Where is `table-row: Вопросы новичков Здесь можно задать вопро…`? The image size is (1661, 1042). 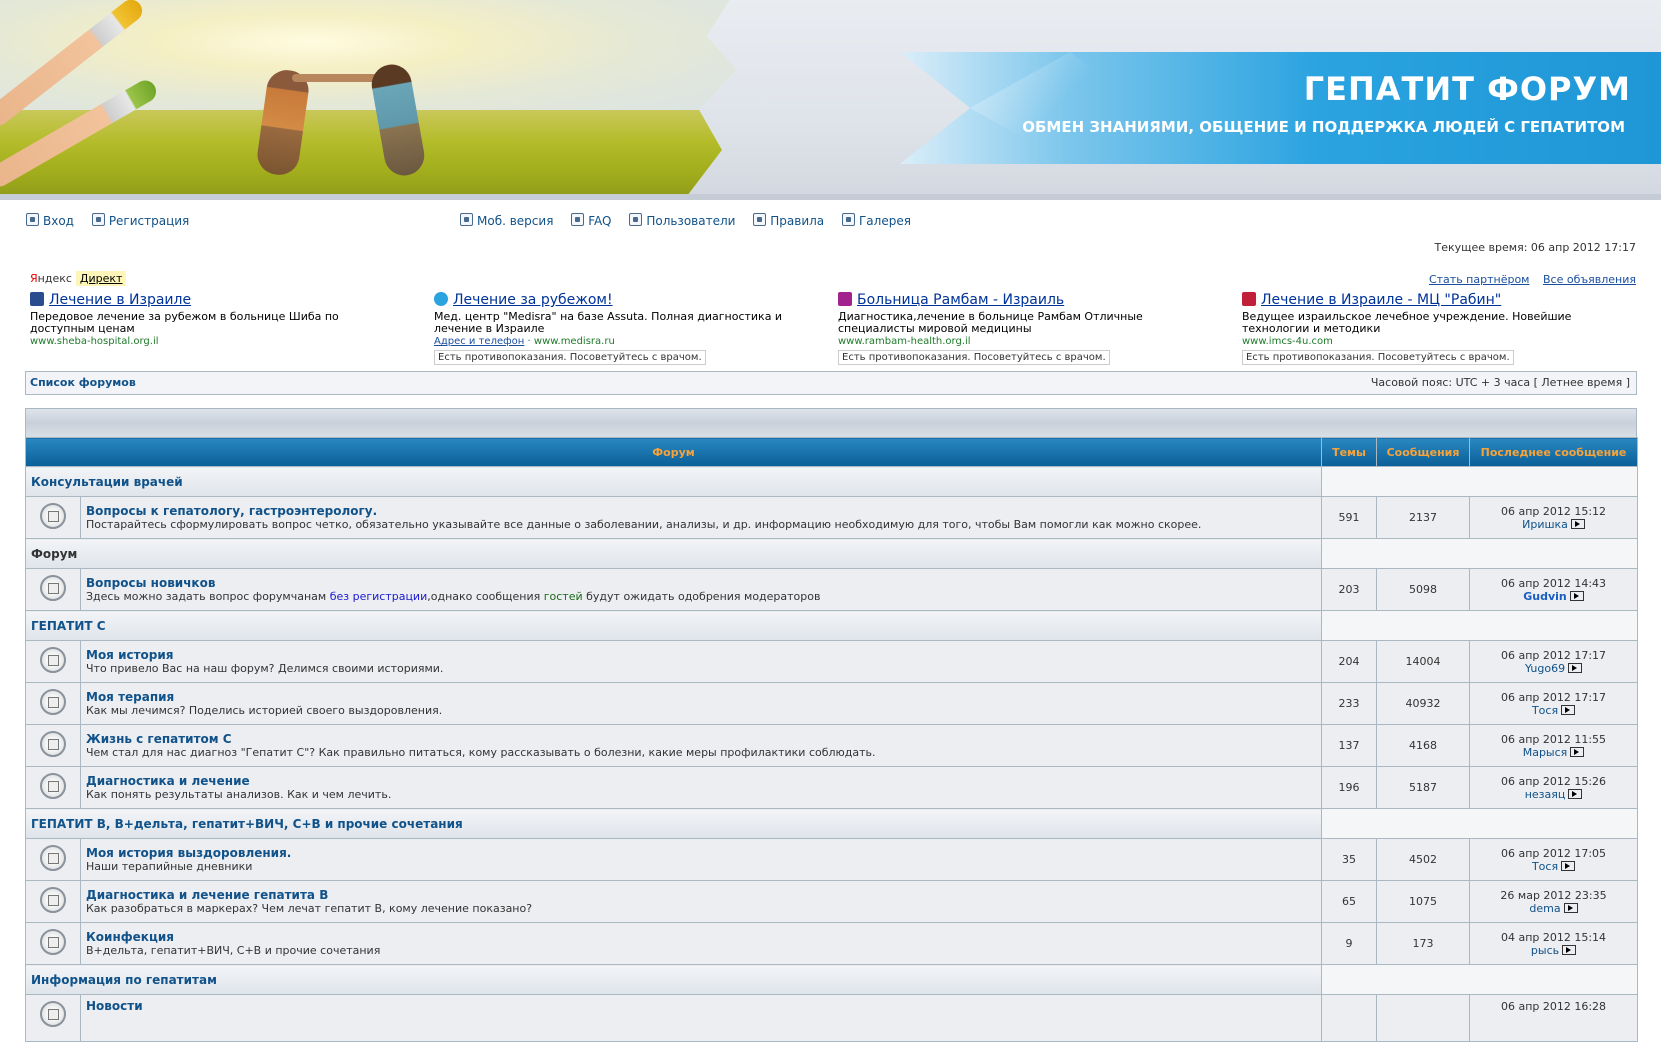
table-row: Вопросы новичков Здесь можно задать вопро… is located at coordinates (832, 589).